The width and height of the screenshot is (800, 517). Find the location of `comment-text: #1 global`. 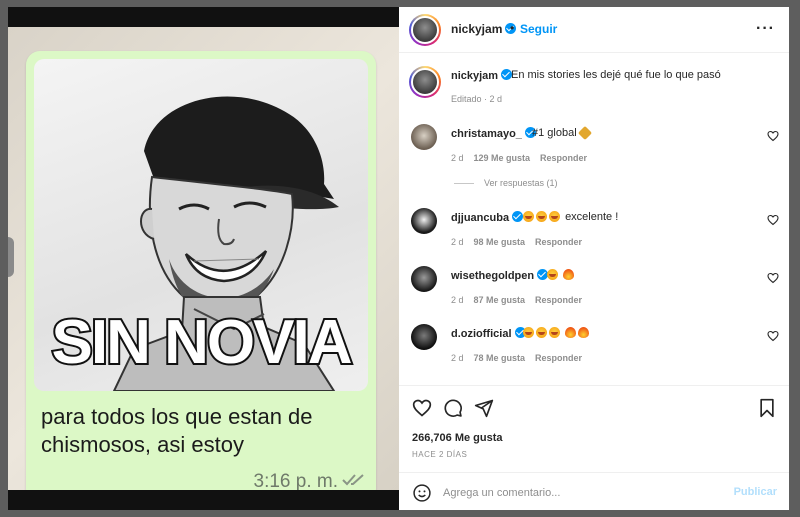

comment-text: #1 global is located at coordinates (562, 133).